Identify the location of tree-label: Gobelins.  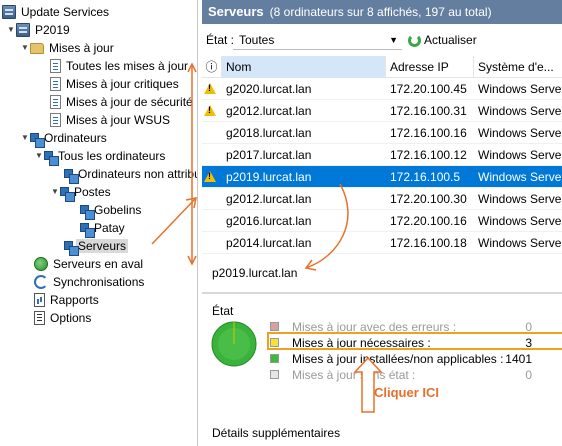
(118, 209).